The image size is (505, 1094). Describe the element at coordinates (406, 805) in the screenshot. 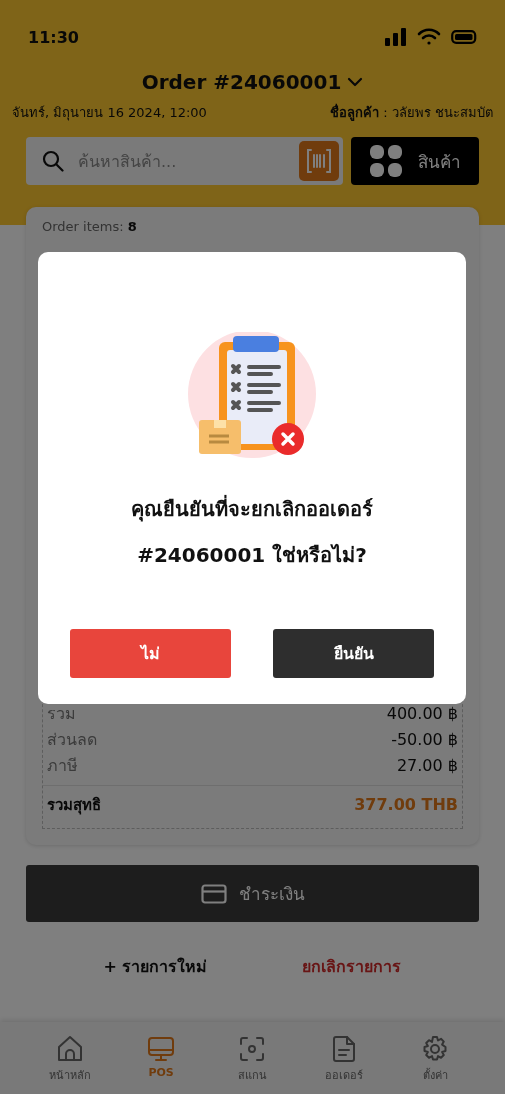

I see `total-value: 377.00 THB` at that location.